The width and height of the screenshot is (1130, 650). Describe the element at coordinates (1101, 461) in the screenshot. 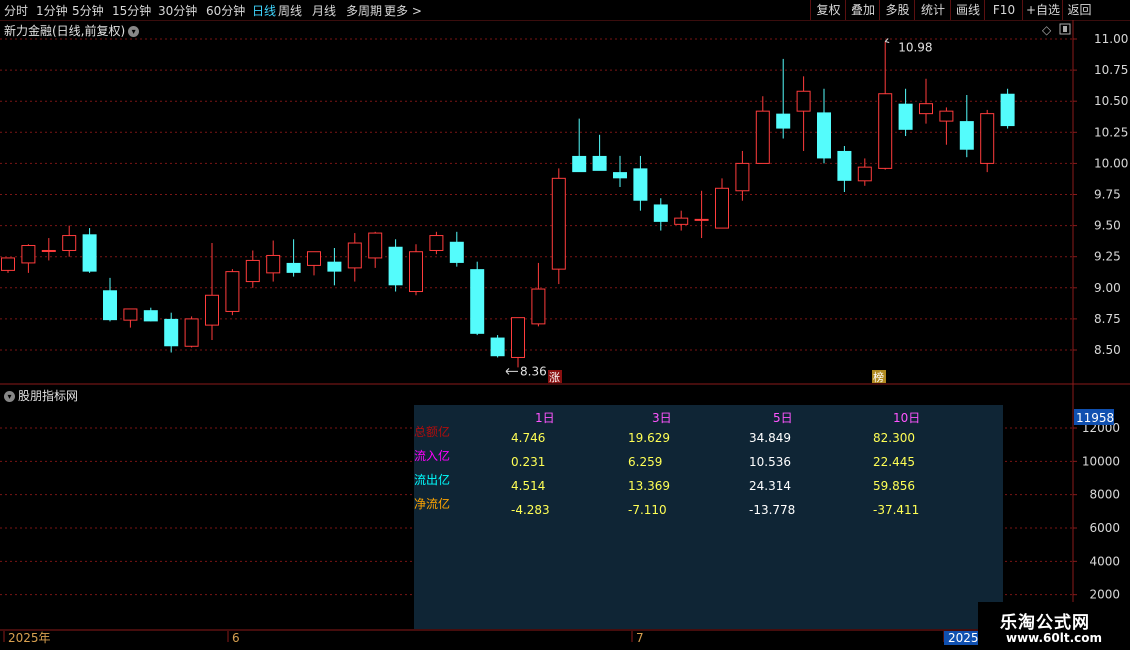

I see `volume-axis-label: 10000` at that location.